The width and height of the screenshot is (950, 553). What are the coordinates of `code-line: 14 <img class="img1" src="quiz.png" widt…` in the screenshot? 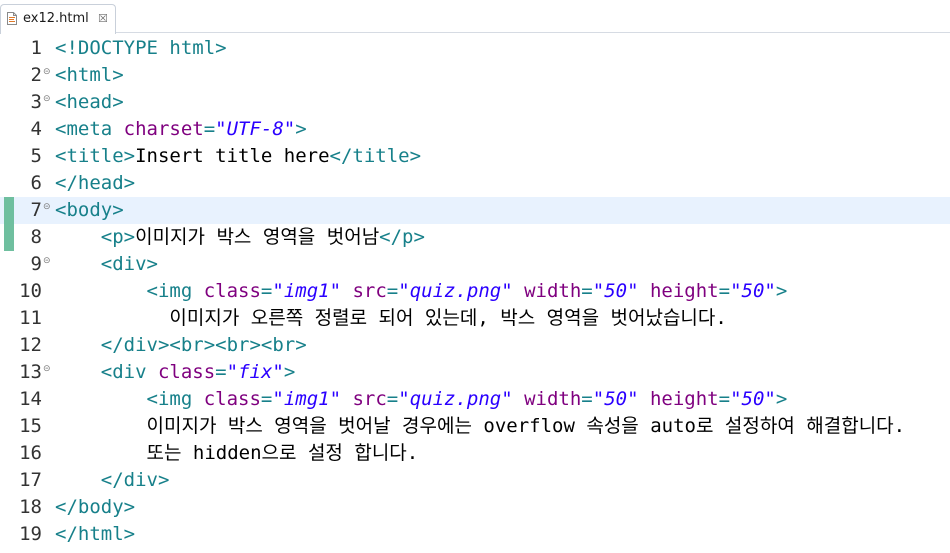 It's located at (475, 399).